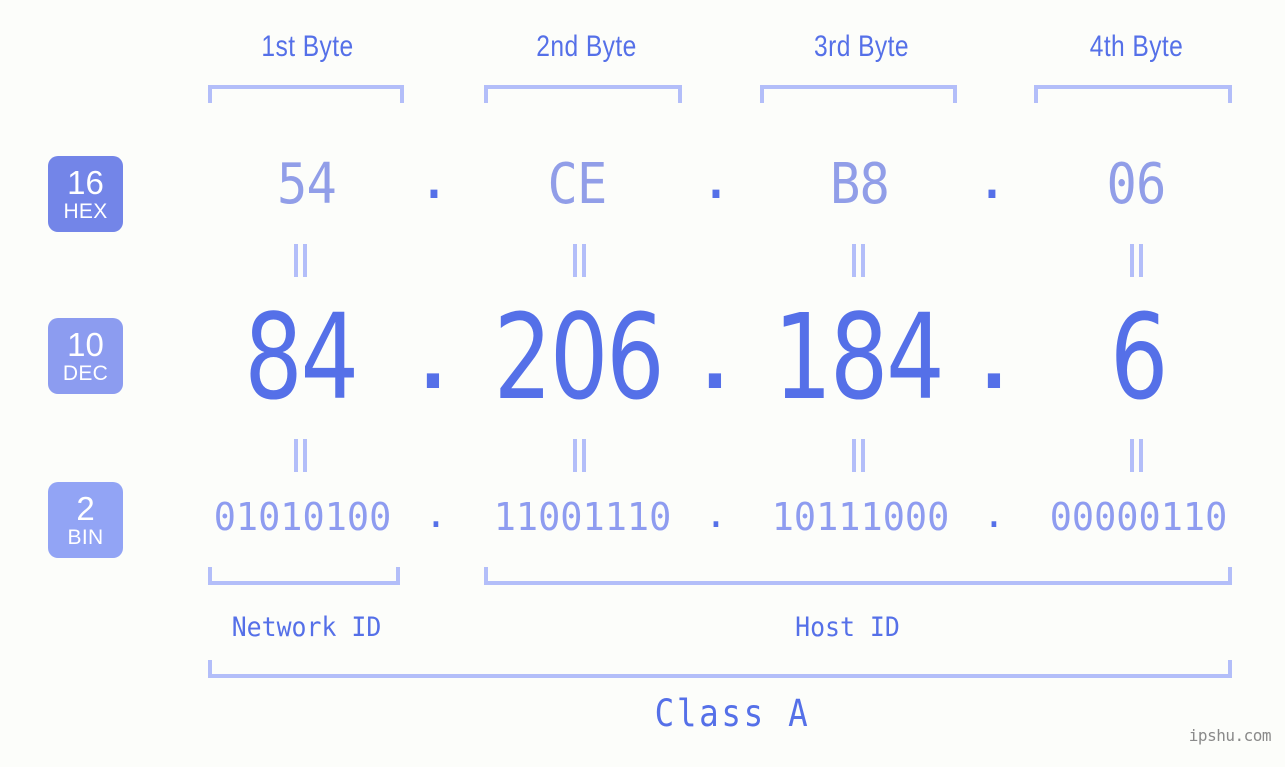  What do you see at coordinates (307, 46) in the screenshot?
I see `byte-header-label-1: 1st Byte` at bounding box center [307, 46].